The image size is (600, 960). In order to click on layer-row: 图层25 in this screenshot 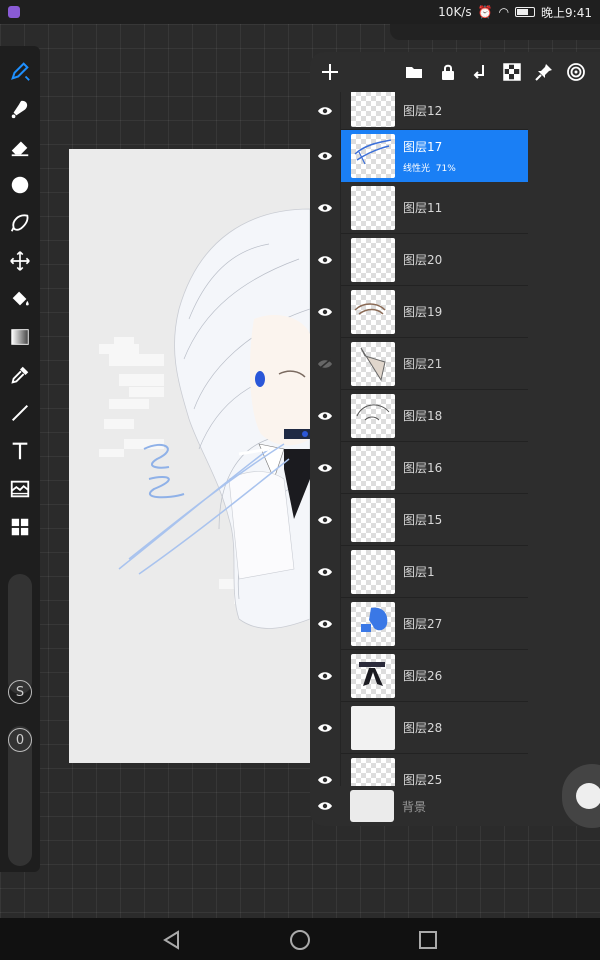, I will do `click(419, 769)`.